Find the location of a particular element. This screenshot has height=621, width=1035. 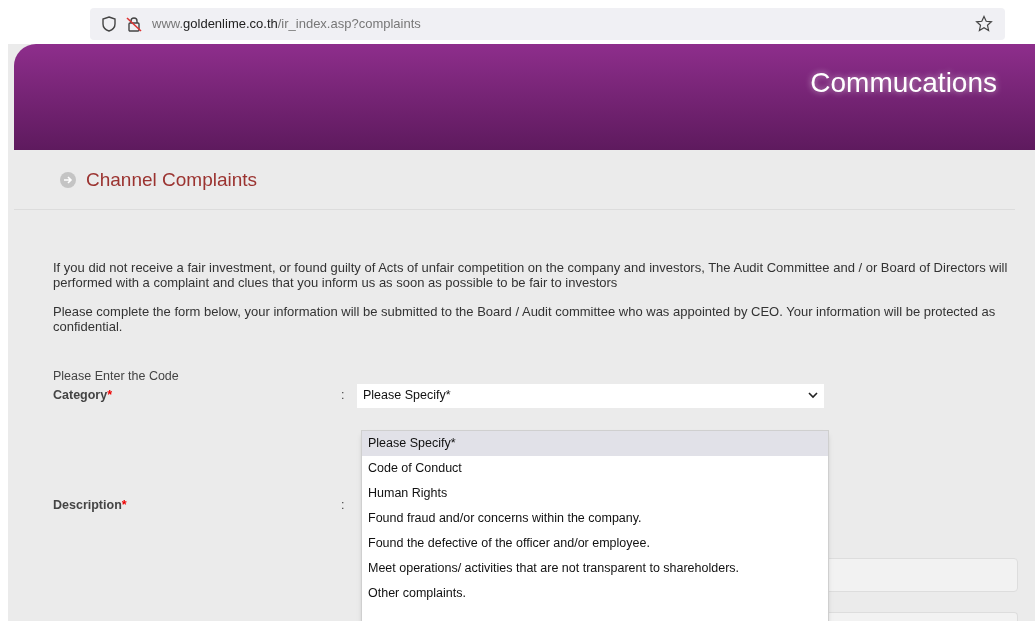

dropdown-option: Found fraud and/or concerns within the company. is located at coordinates (595, 518).